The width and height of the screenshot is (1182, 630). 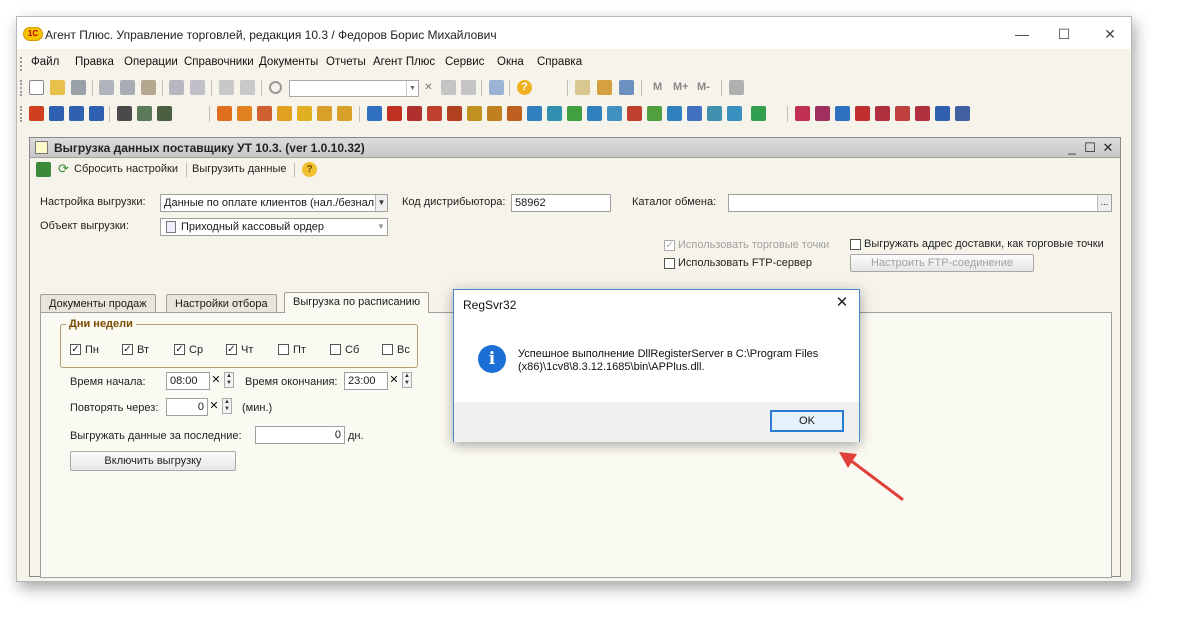 What do you see at coordinates (524, 87) in the screenshot?
I see `info-help-icon: ?` at bounding box center [524, 87].